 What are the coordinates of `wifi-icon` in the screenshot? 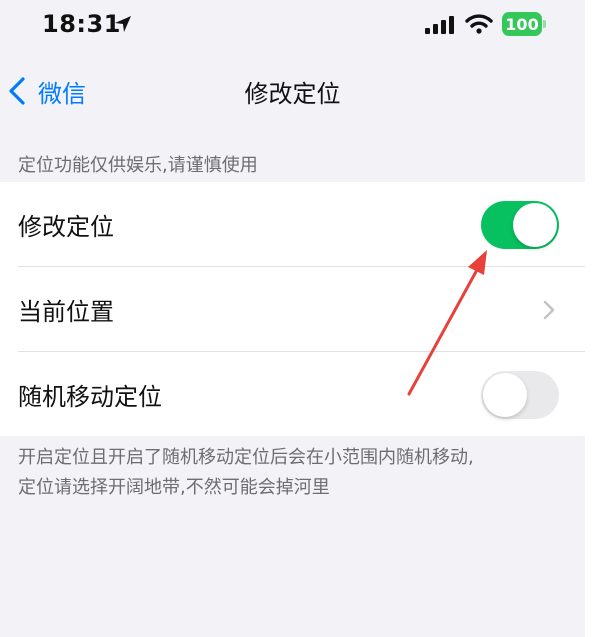 It's located at (479, 24).